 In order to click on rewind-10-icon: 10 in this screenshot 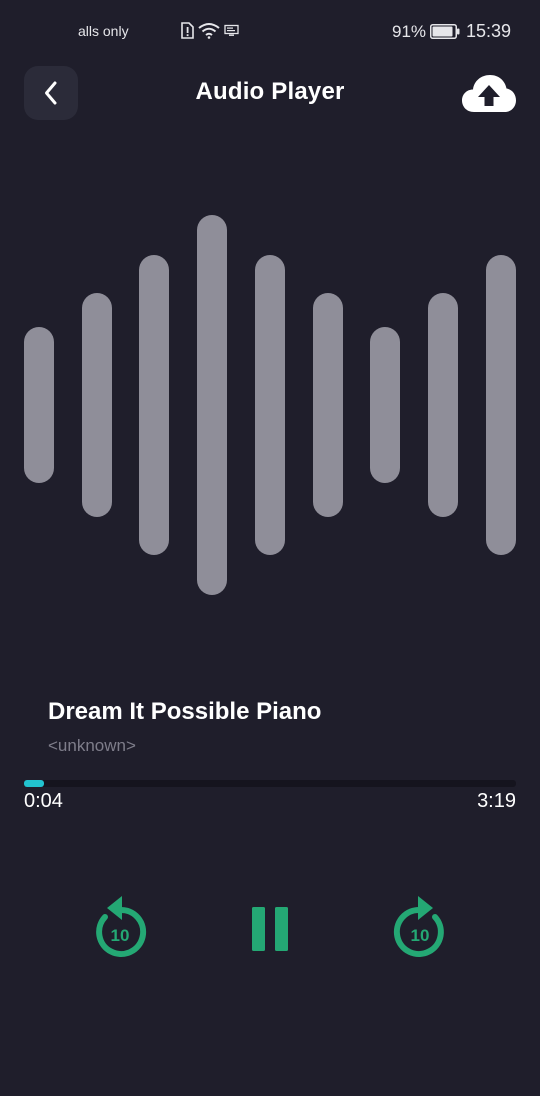, I will do `click(121, 926)`.